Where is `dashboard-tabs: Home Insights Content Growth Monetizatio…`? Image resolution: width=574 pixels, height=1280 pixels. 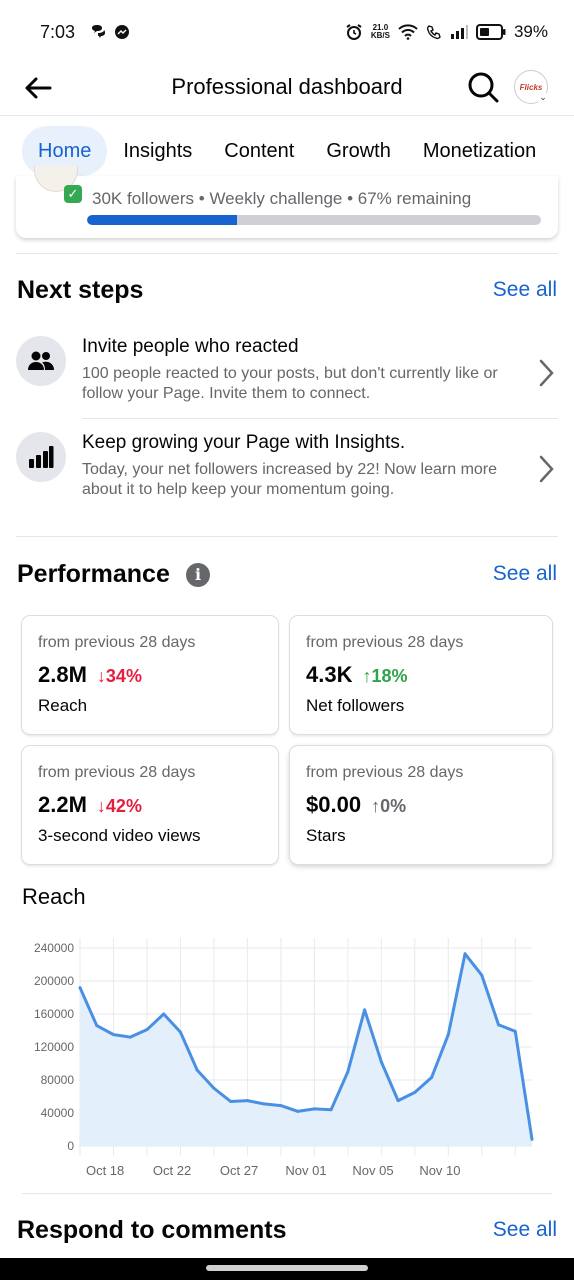
dashboard-tabs: Home Insights Content Growth Monetizatio… is located at coordinates (287, 151).